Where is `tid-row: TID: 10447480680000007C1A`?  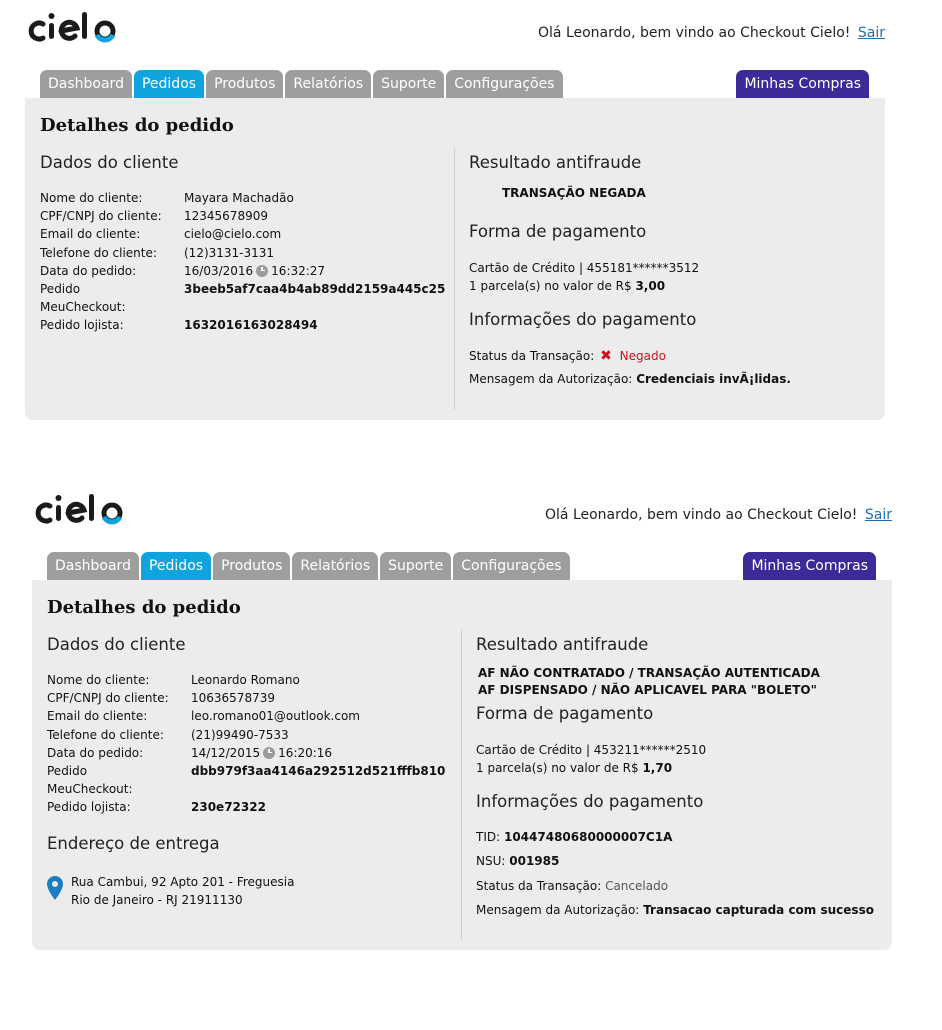 tid-row: TID: 10447480680000007C1A is located at coordinates (574, 837).